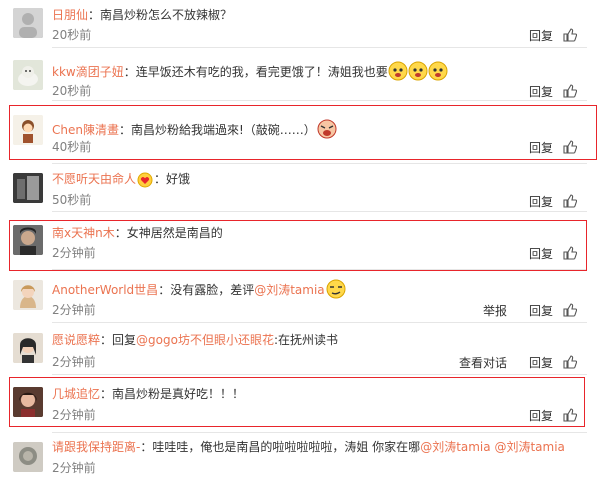  I want to click on default-avatar-icon, so click(28, 23).